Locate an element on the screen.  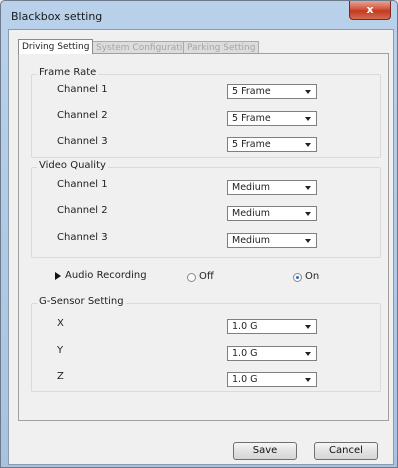
video-quality-channel-2-value: Medium is located at coordinates (251, 213).